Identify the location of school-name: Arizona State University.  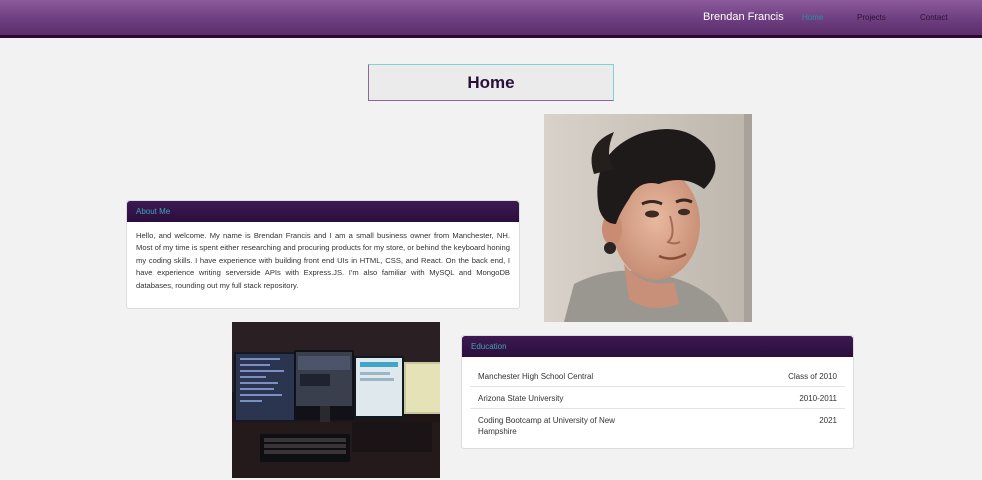
(521, 398).